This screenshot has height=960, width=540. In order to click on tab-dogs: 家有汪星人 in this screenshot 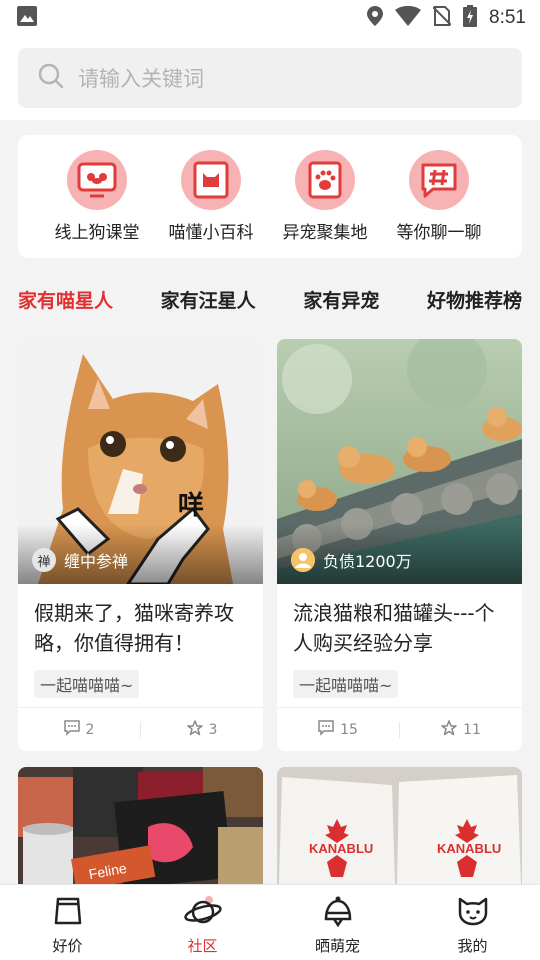, I will do `click(208, 299)`.